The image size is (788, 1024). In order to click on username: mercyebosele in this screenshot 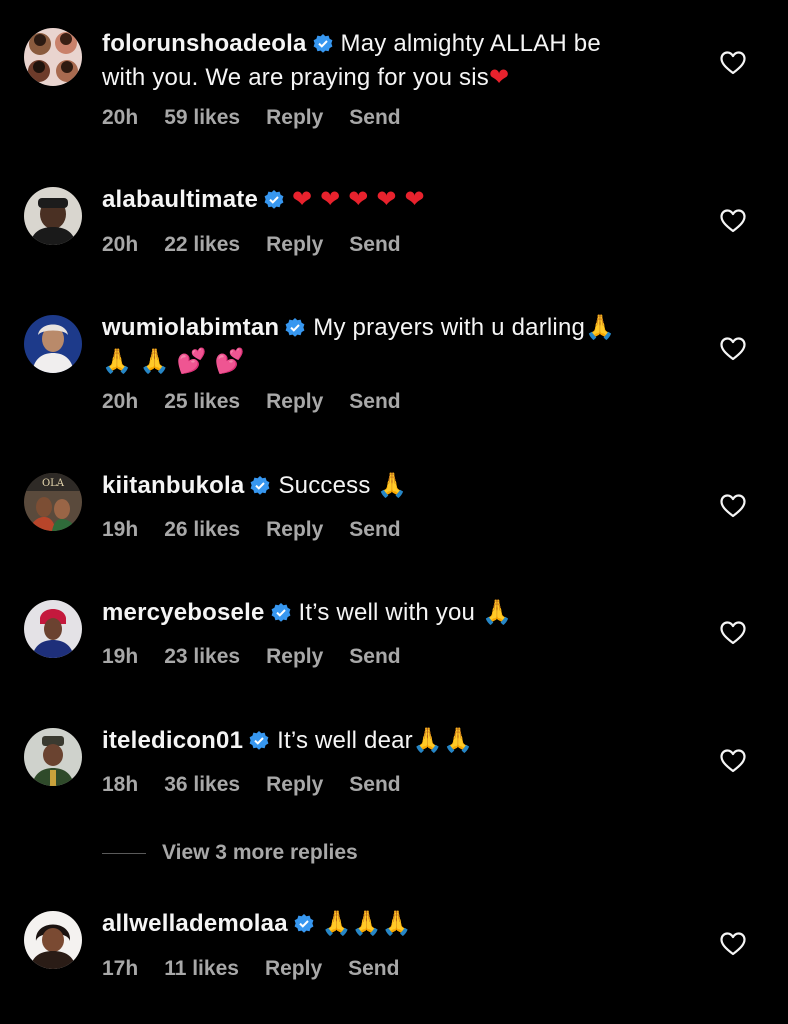, I will do `click(183, 612)`.